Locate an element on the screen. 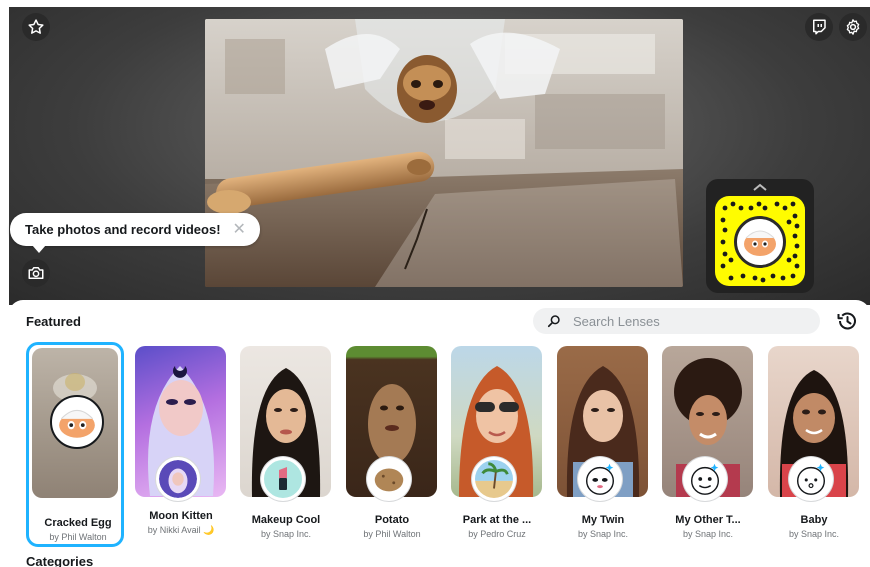 The width and height of the screenshot is (870, 567). history-icon is located at coordinates (847, 321).